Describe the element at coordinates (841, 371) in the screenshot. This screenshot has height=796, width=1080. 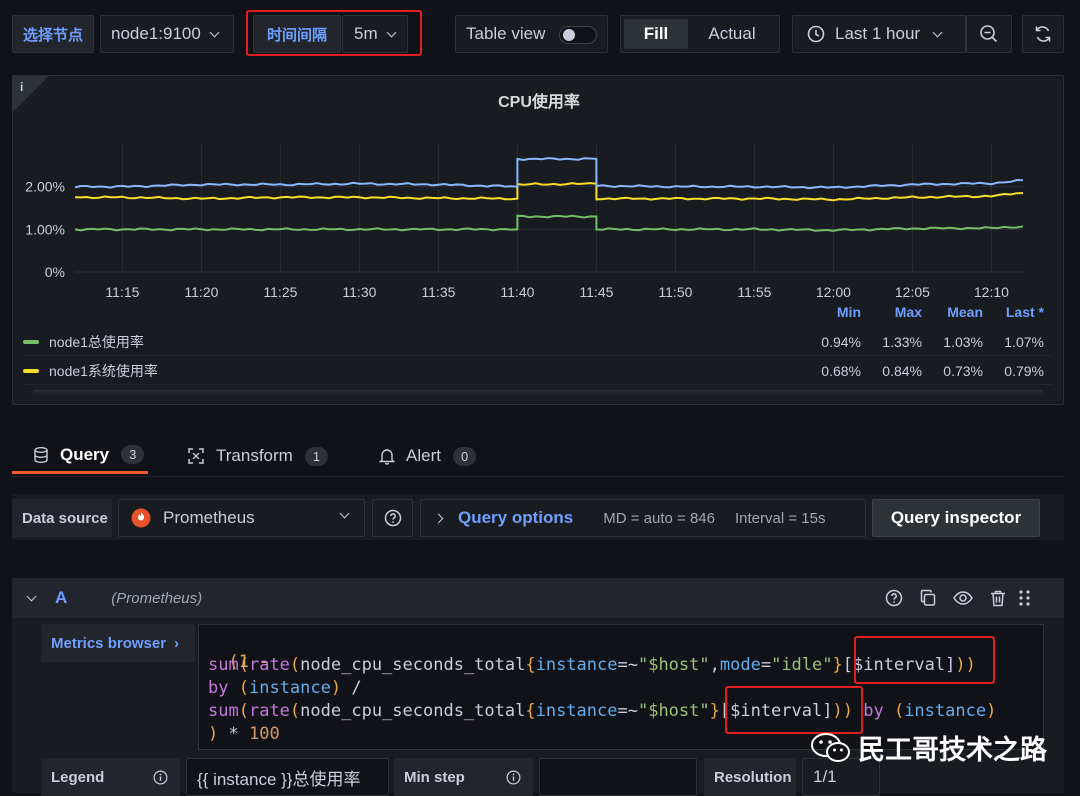
I see `legend-min: 0.68%` at that location.